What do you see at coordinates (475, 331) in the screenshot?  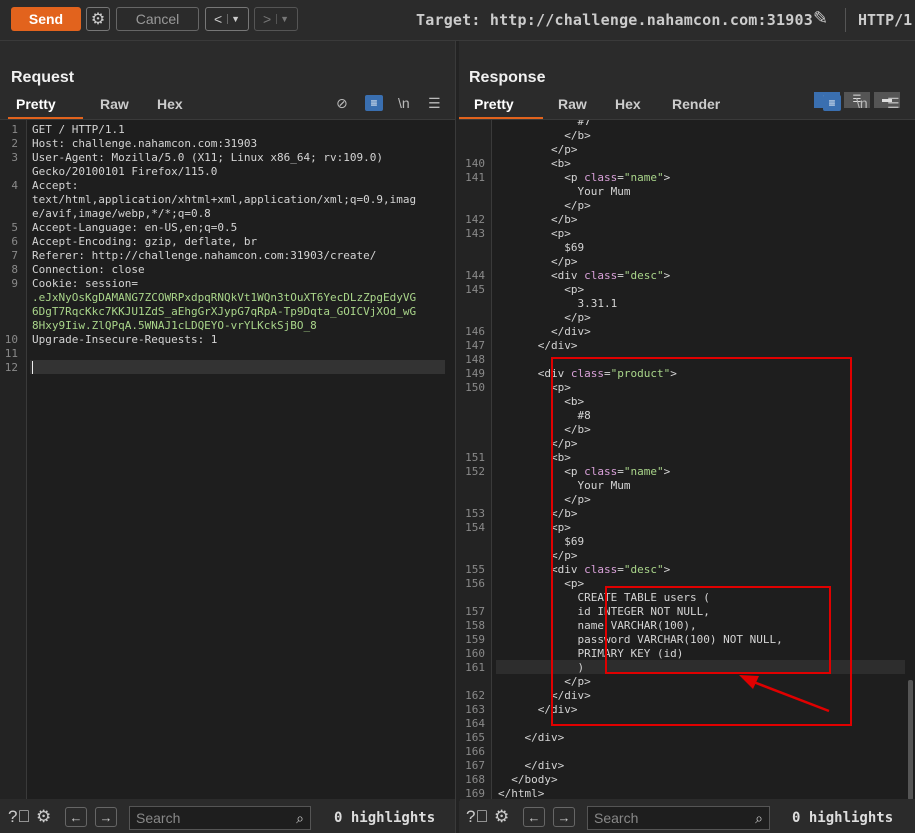 I see `line-number: 146` at bounding box center [475, 331].